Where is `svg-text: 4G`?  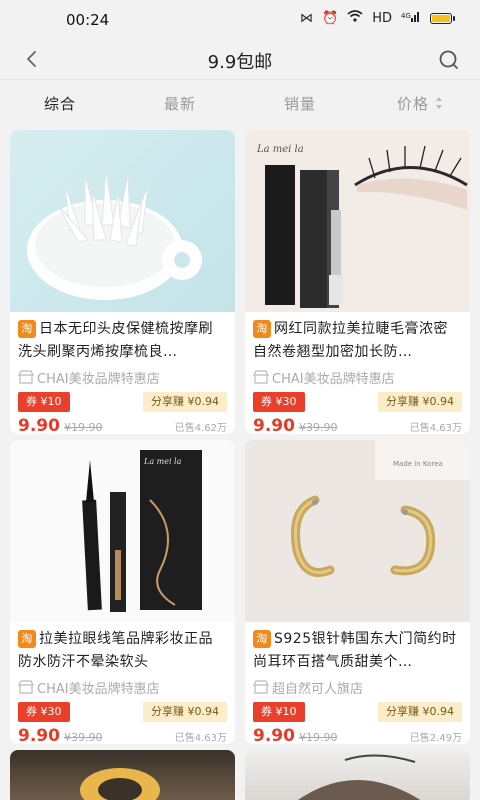 svg-text: 4G is located at coordinates (406, 16).